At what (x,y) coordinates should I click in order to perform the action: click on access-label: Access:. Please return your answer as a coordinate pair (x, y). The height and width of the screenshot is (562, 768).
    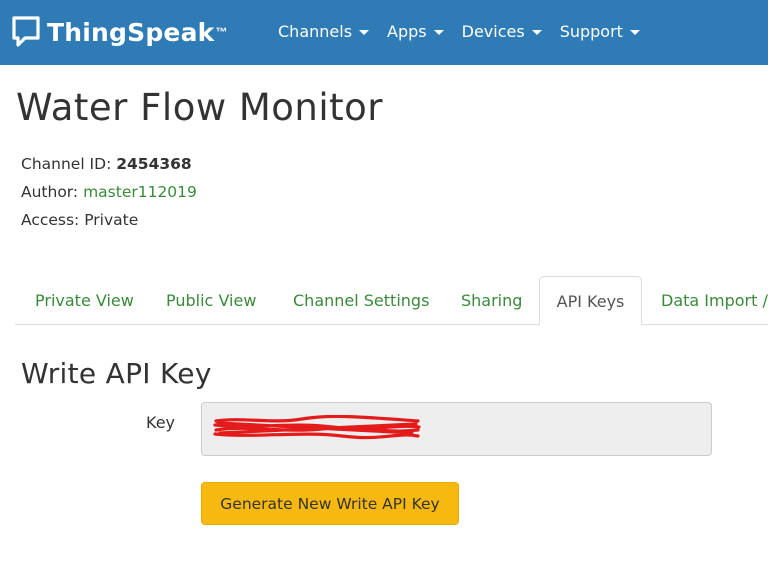
    Looking at the image, I should click on (53, 220).